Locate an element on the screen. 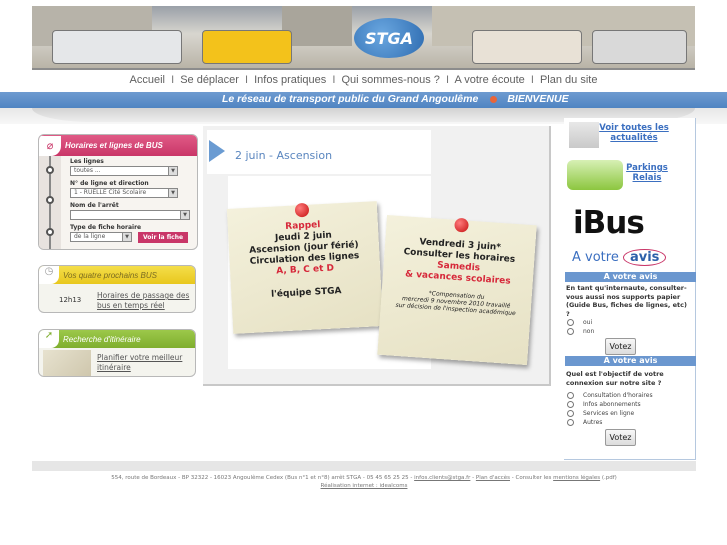 Image resolution: width=727 pixels, height=545 pixels. parkings-link: Parkings Relais is located at coordinates (647, 173).